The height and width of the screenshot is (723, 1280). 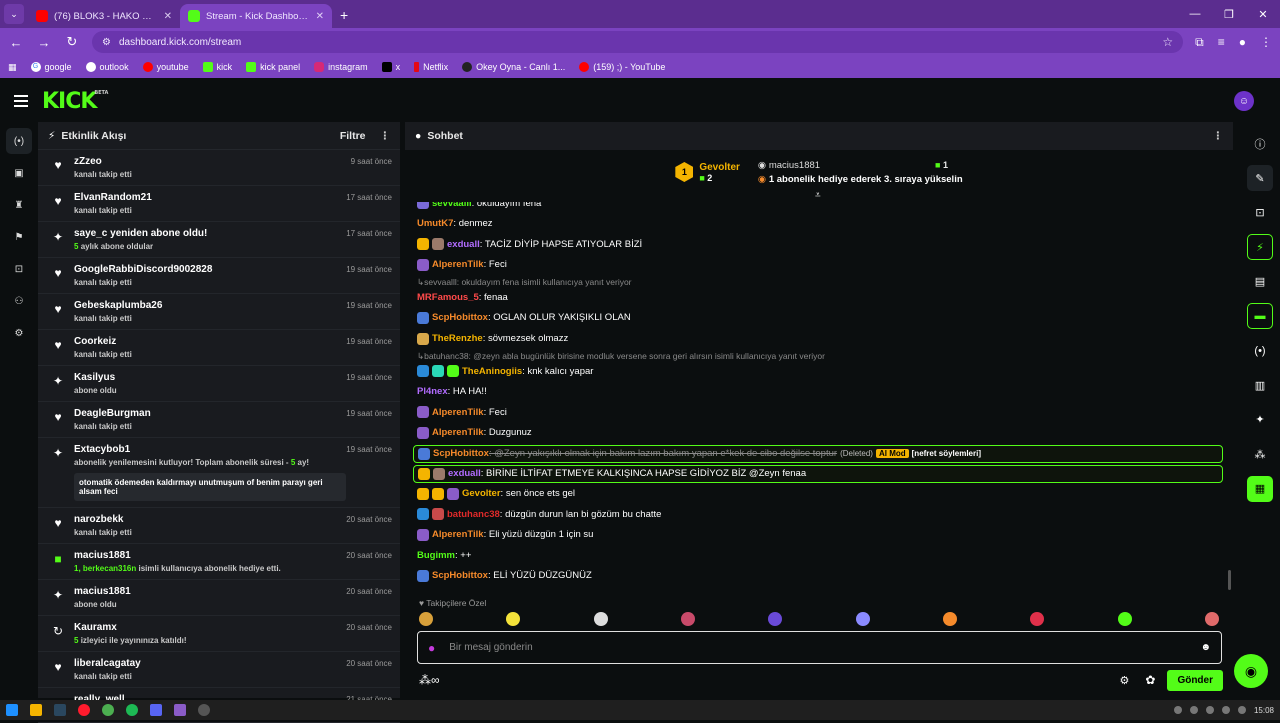 I want to click on bookmark-netflix: Netflix, so click(x=431, y=67).